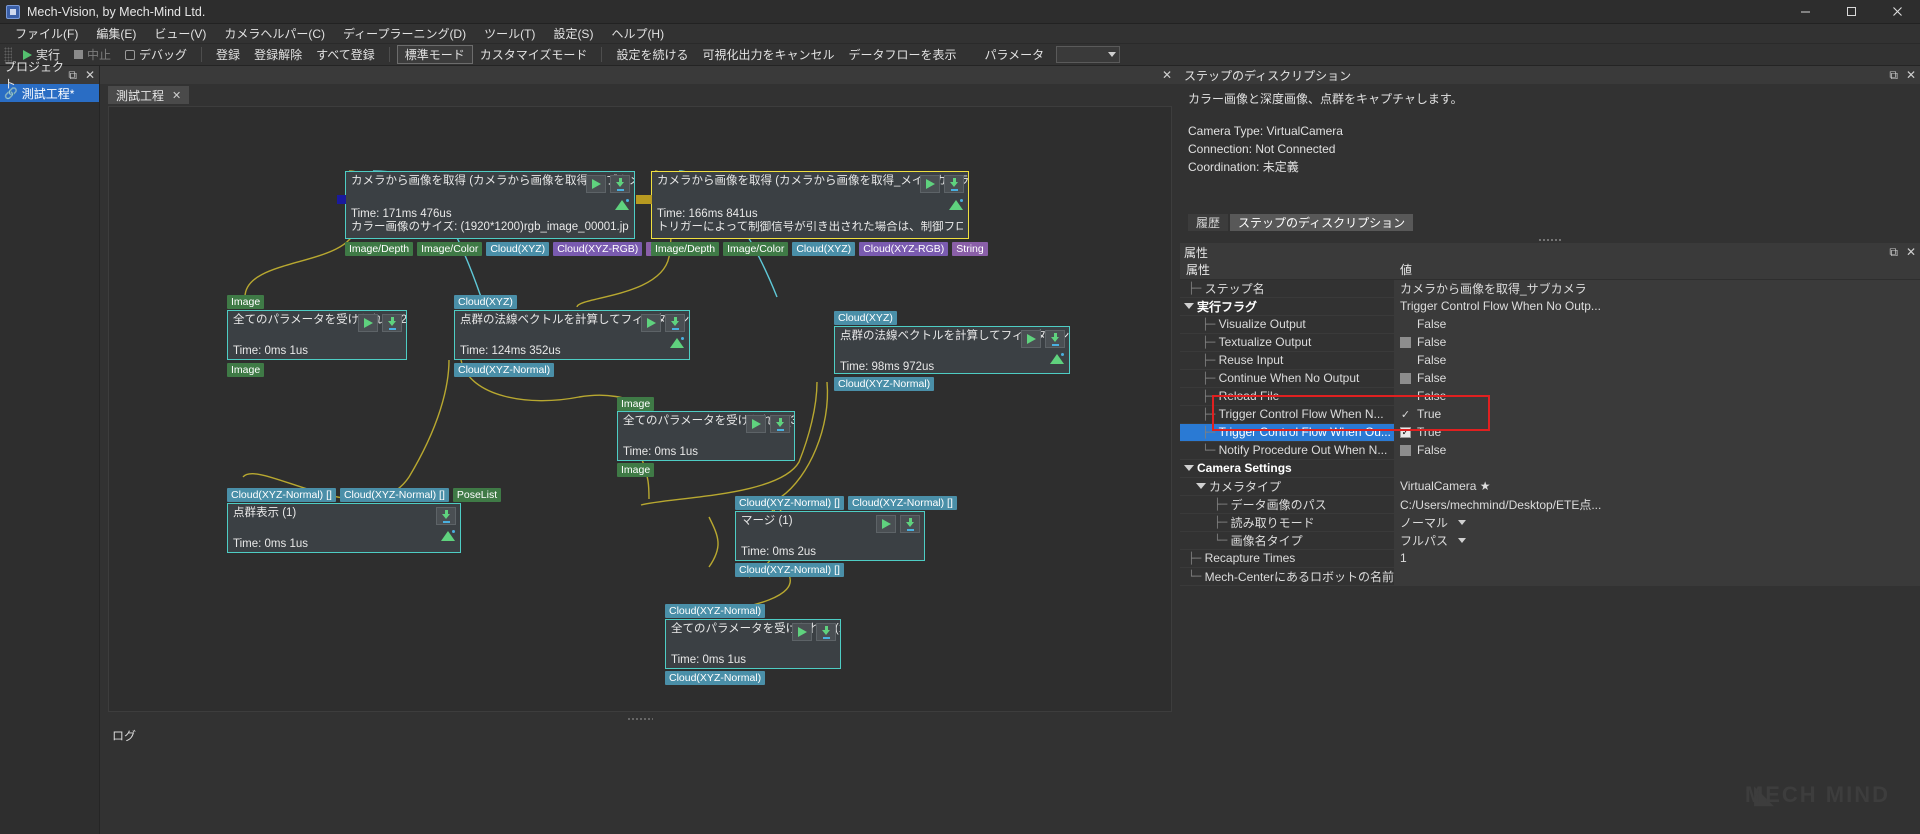 Image resolution: width=1920 pixels, height=834 pixels. Describe the element at coordinates (317, 335) in the screenshot. I see `node-accept-all-params-2: 全てのパラメータを受け入れる (2) Time: 0ms 1us` at that location.